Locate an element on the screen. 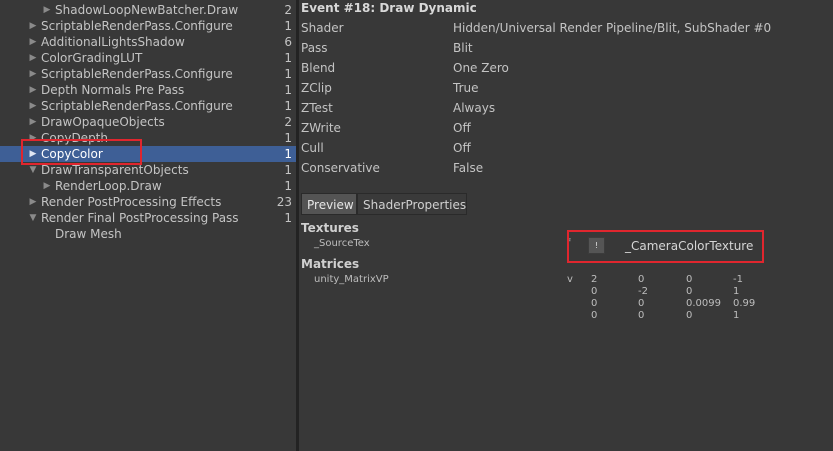 The width and height of the screenshot is (833, 451). matrix-cell: 2 is located at coordinates (594, 279).